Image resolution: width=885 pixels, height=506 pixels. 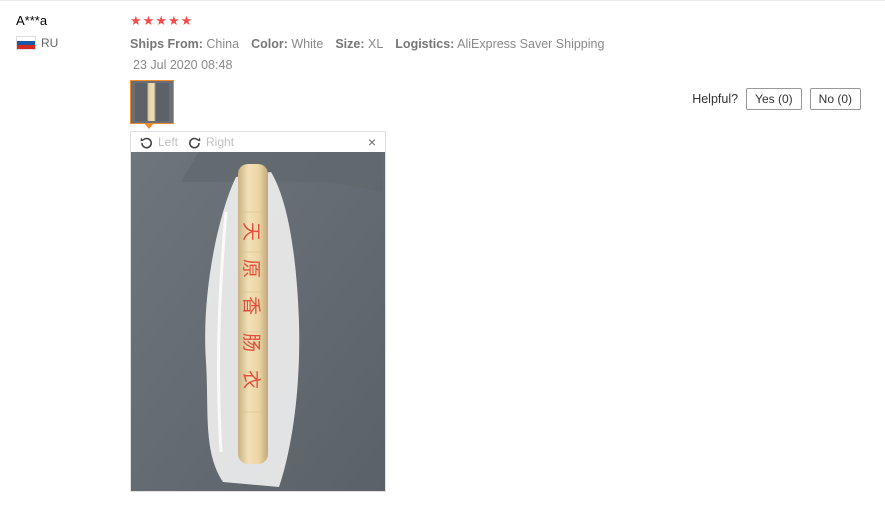 What do you see at coordinates (37, 31) in the screenshot?
I see `reviewer-info: A***a RU` at bounding box center [37, 31].